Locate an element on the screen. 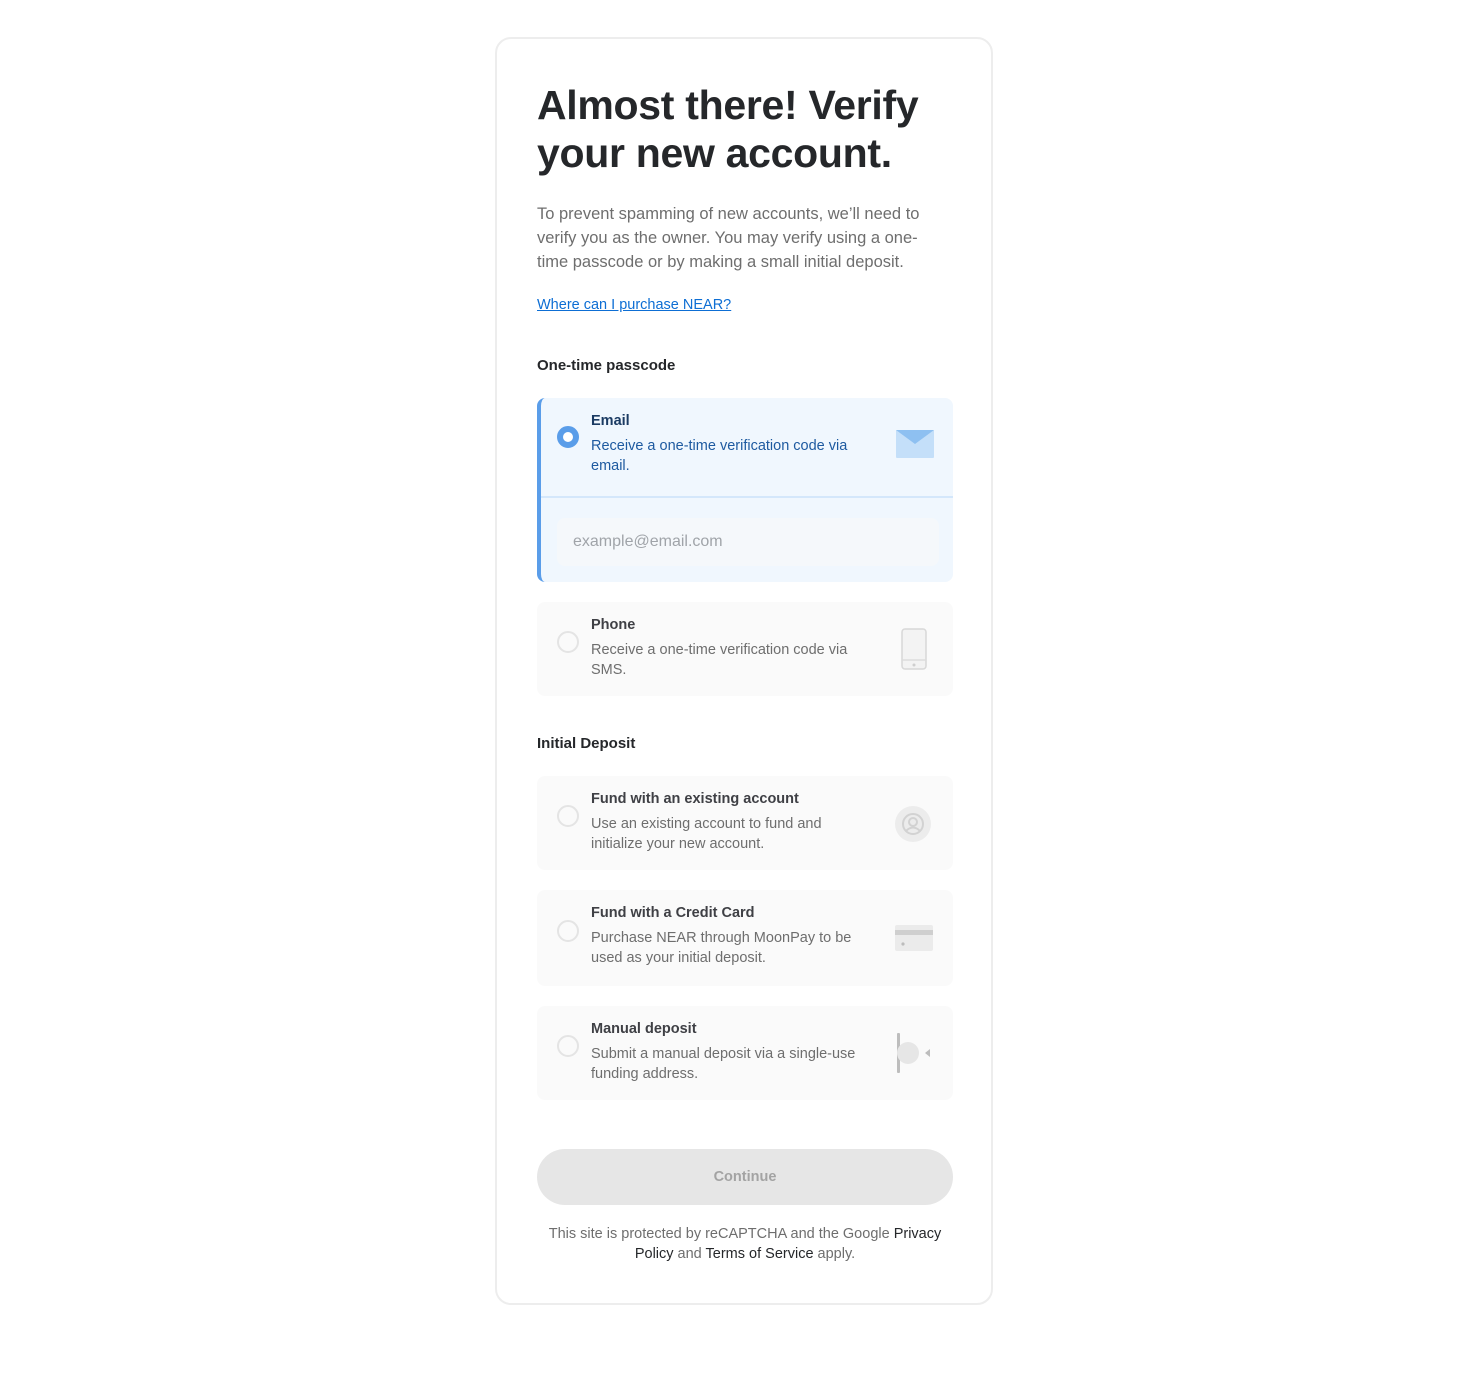  radio-existing-account is located at coordinates (568, 816).